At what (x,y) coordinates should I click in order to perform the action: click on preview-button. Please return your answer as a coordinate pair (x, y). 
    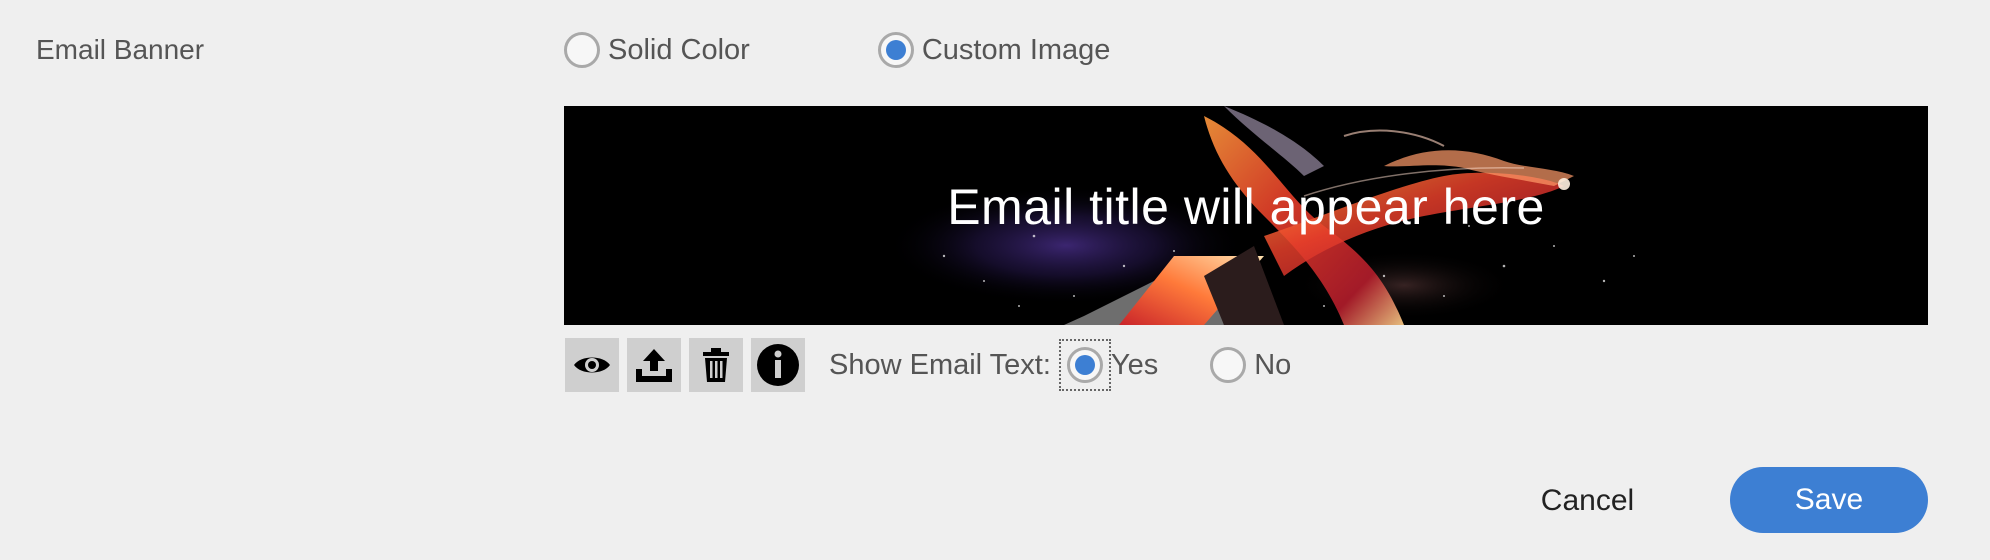
    Looking at the image, I should click on (592, 365).